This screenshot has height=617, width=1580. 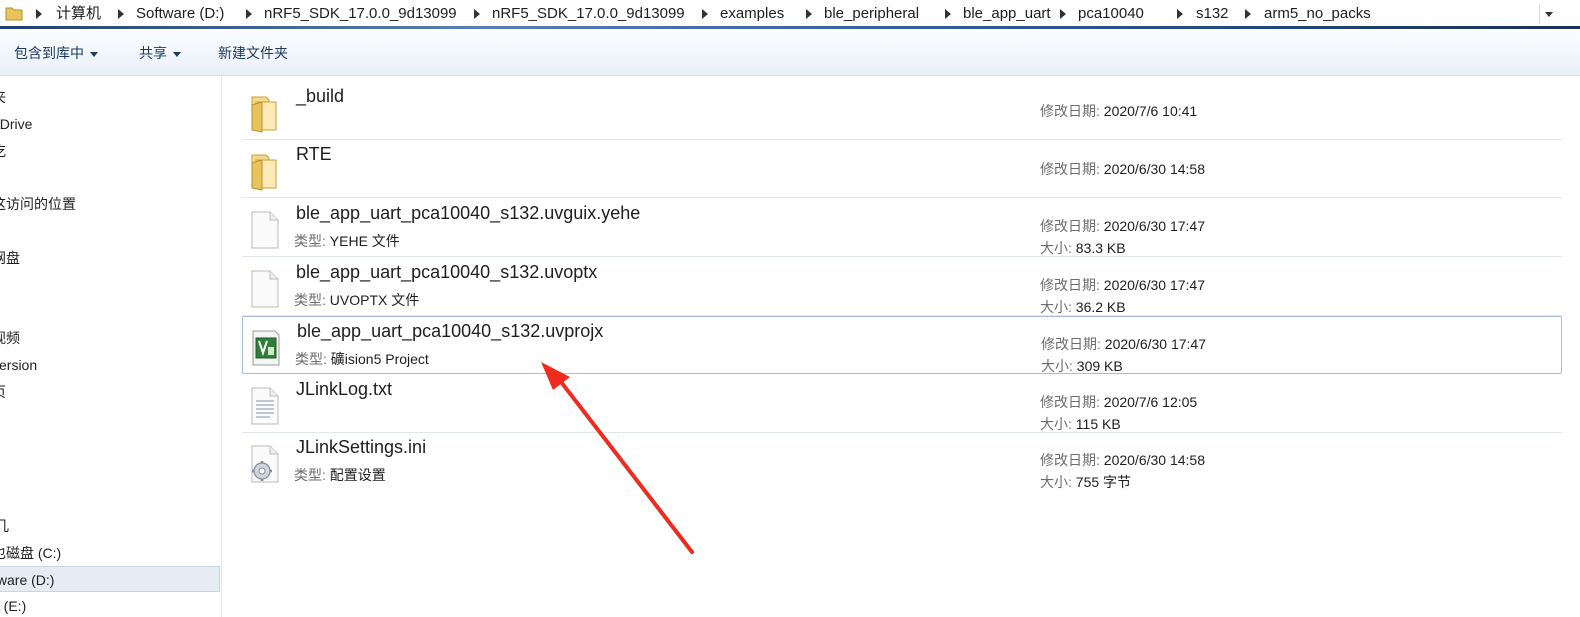 What do you see at coordinates (344, 389) in the screenshot?
I see `file-name: JLinkLog.txt` at bounding box center [344, 389].